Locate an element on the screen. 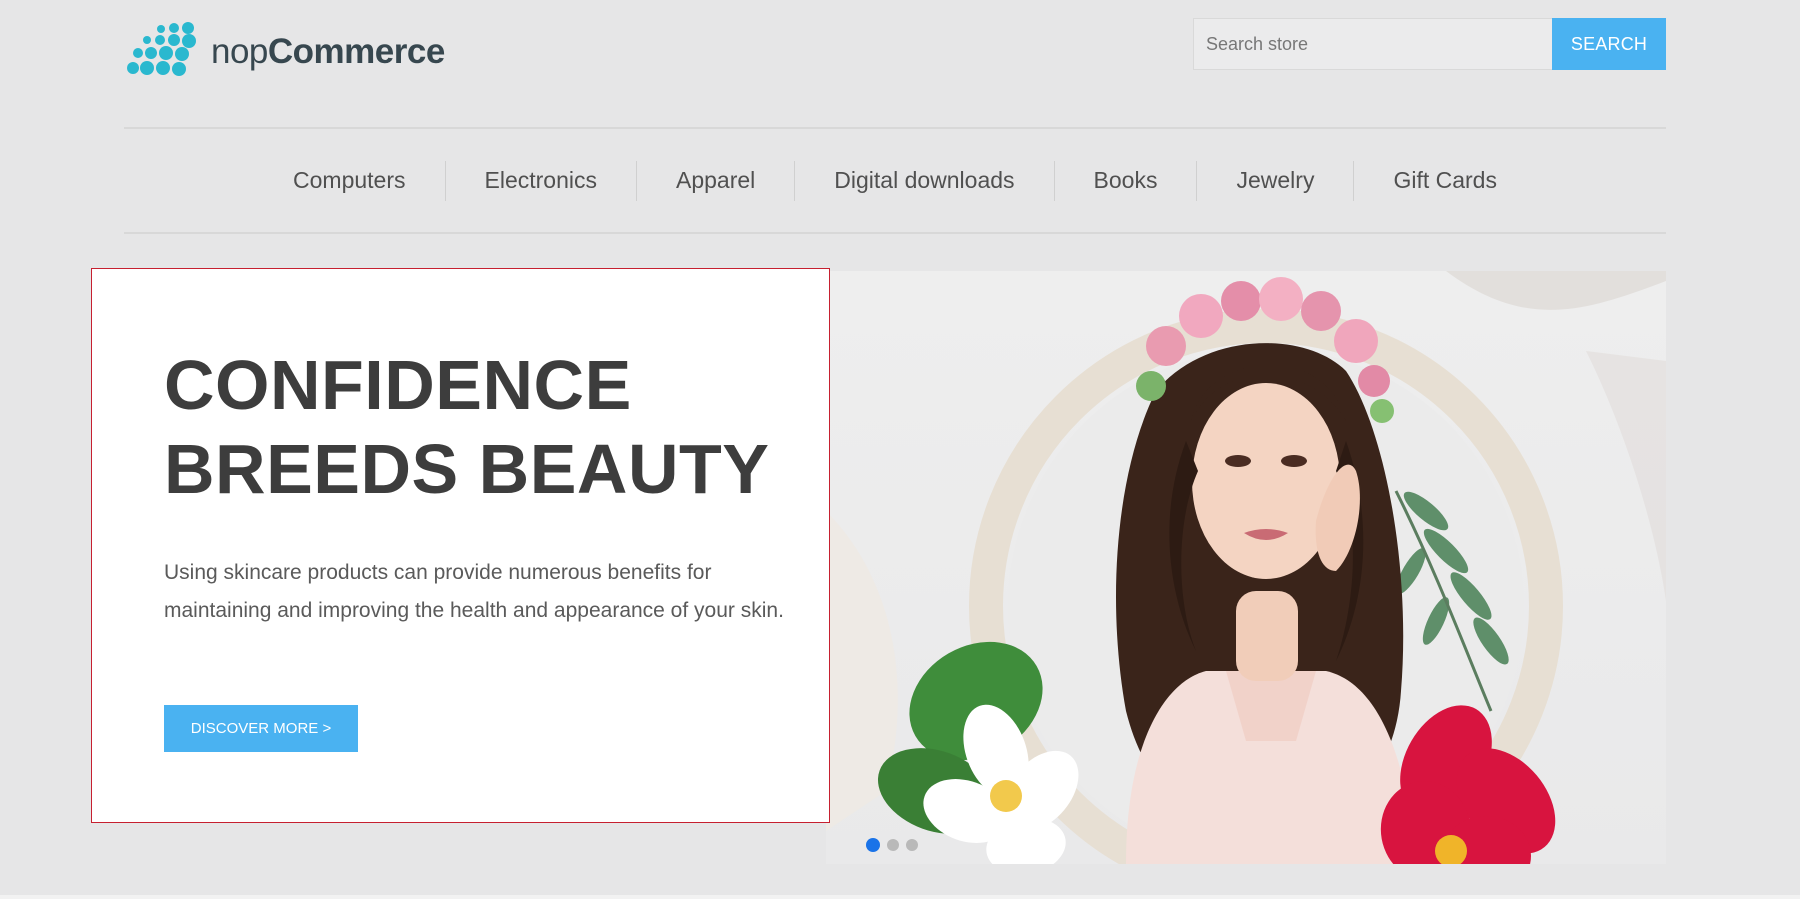  nav-item-digital-downloads: Digital downloads is located at coordinates (924, 180).